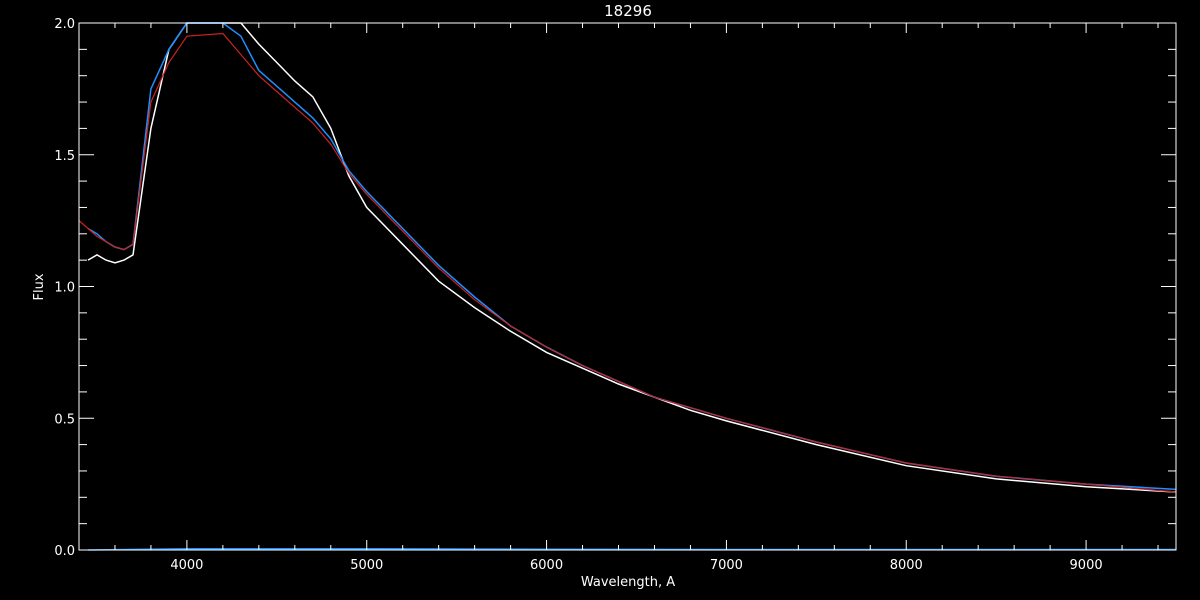  Describe the element at coordinates (1086, 565) in the screenshot. I see `x-tick-label: 9000` at that location.